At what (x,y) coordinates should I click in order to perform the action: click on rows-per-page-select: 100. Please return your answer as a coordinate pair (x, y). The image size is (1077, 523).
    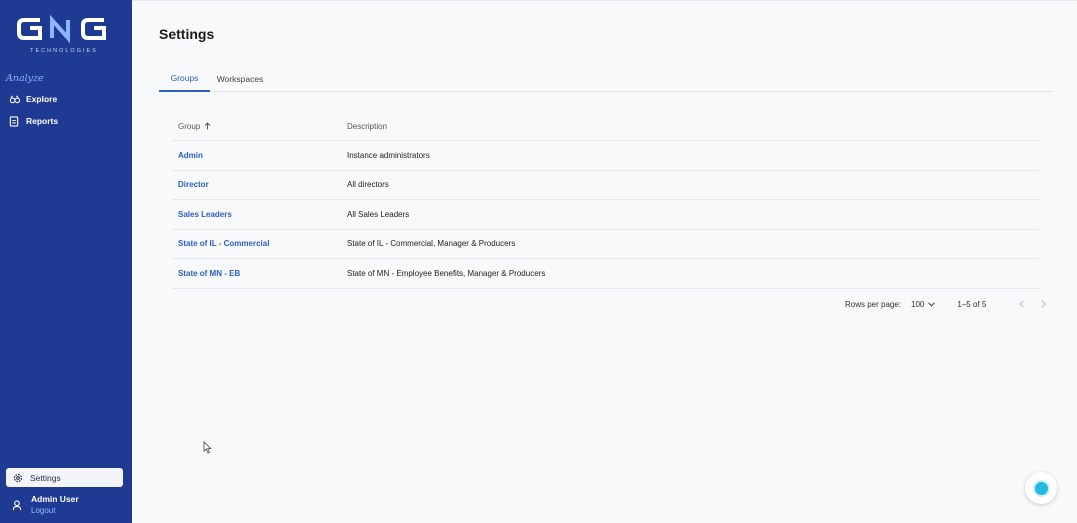
    Looking at the image, I should click on (923, 304).